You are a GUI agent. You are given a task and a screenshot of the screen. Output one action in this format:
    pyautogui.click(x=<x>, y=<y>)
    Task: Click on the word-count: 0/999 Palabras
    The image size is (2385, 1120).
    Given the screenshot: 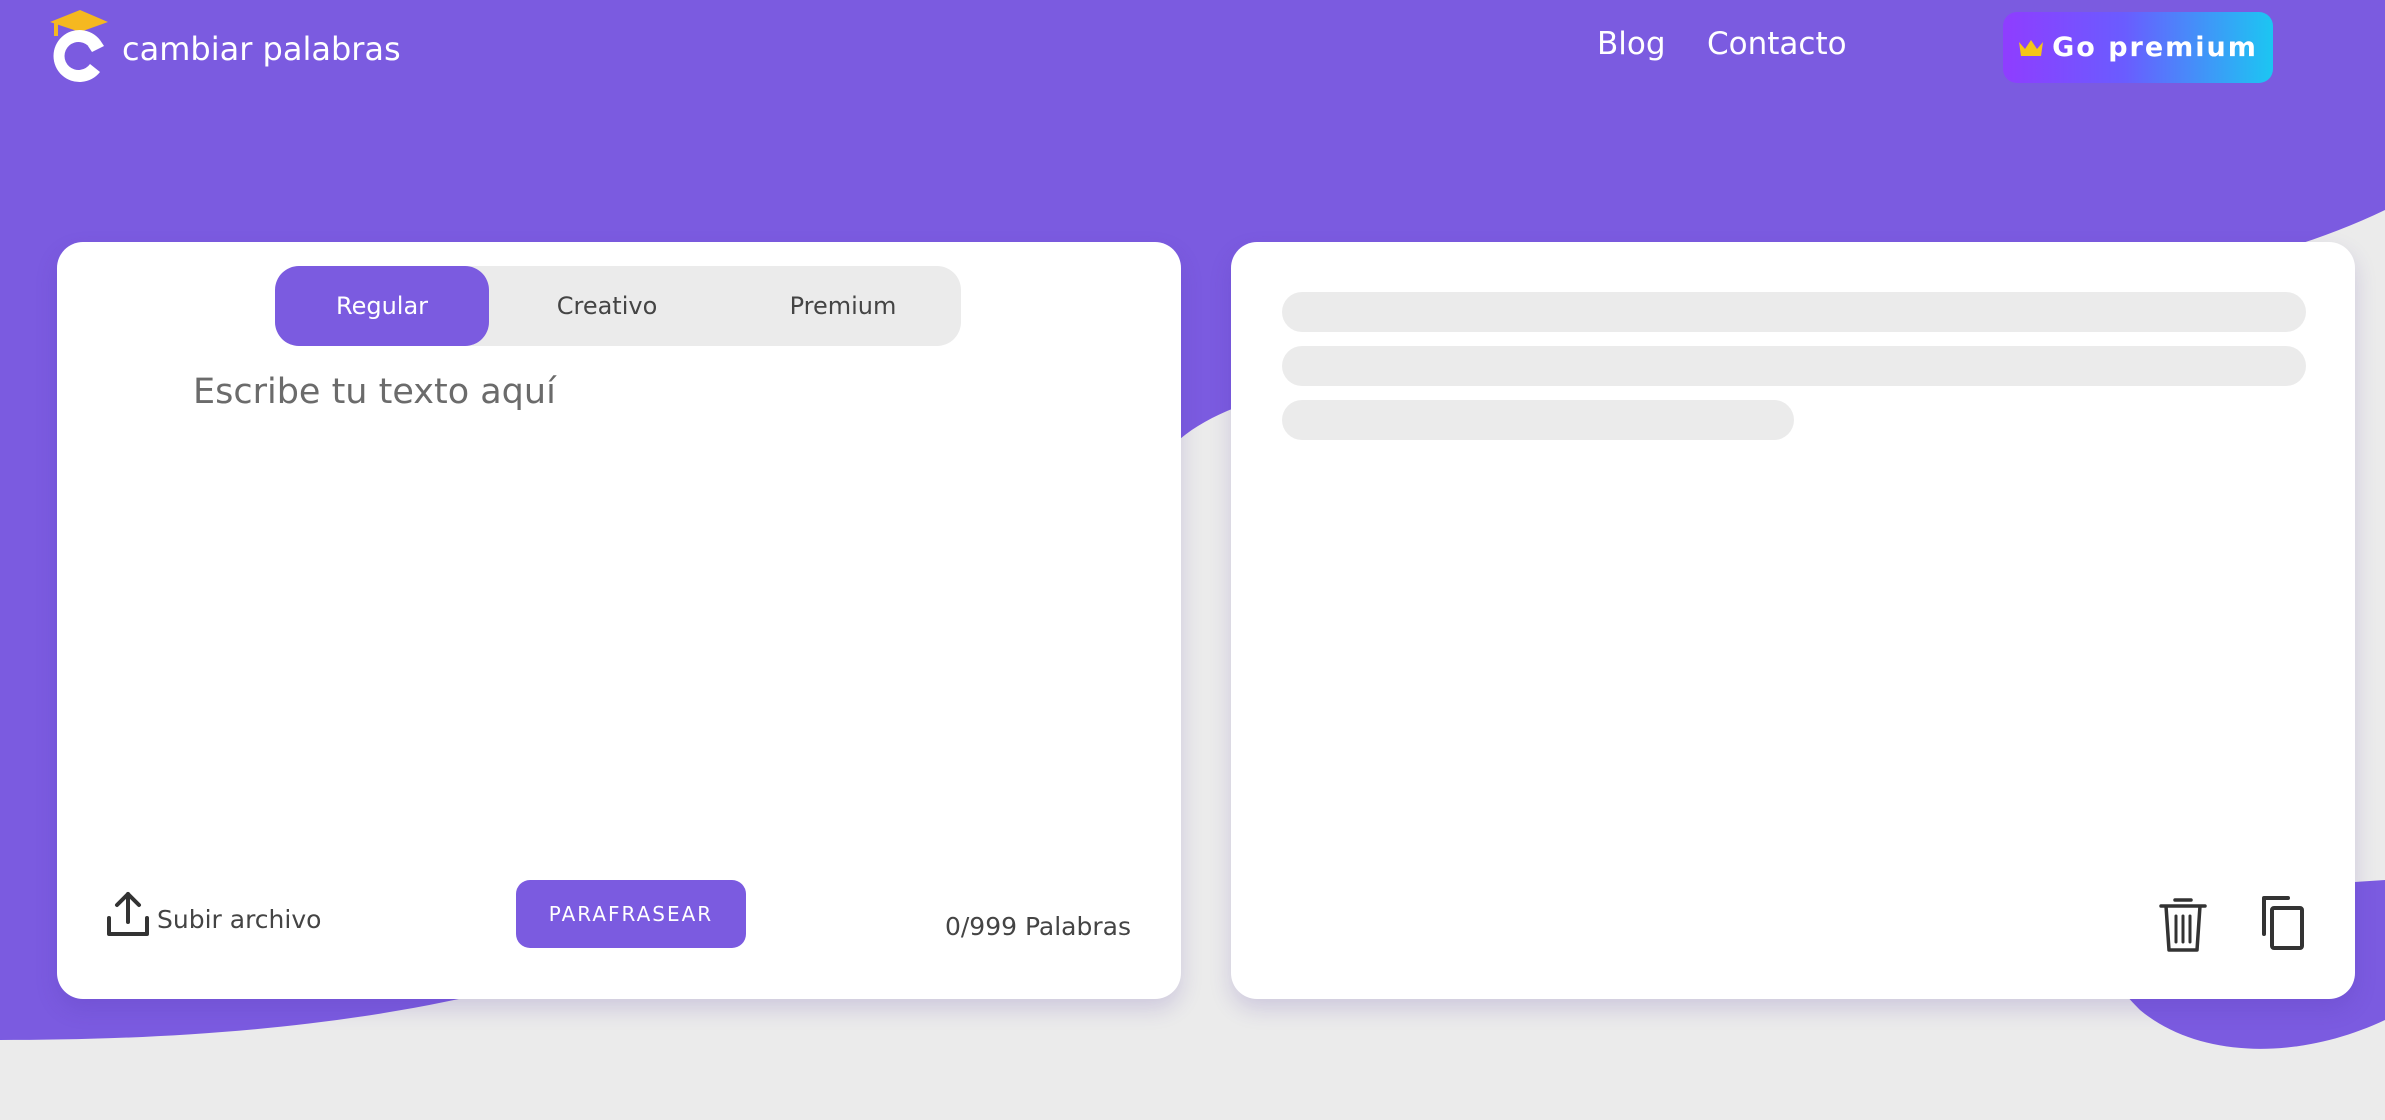 What is the action you would take?
    pyautogui.click(x=1037, y=926)
    